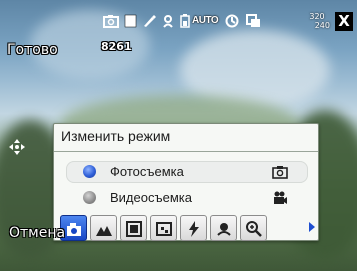 This screenshot has width=357, height=271. I want to click on cancel-softkey: Отмена, so click(37, 233).